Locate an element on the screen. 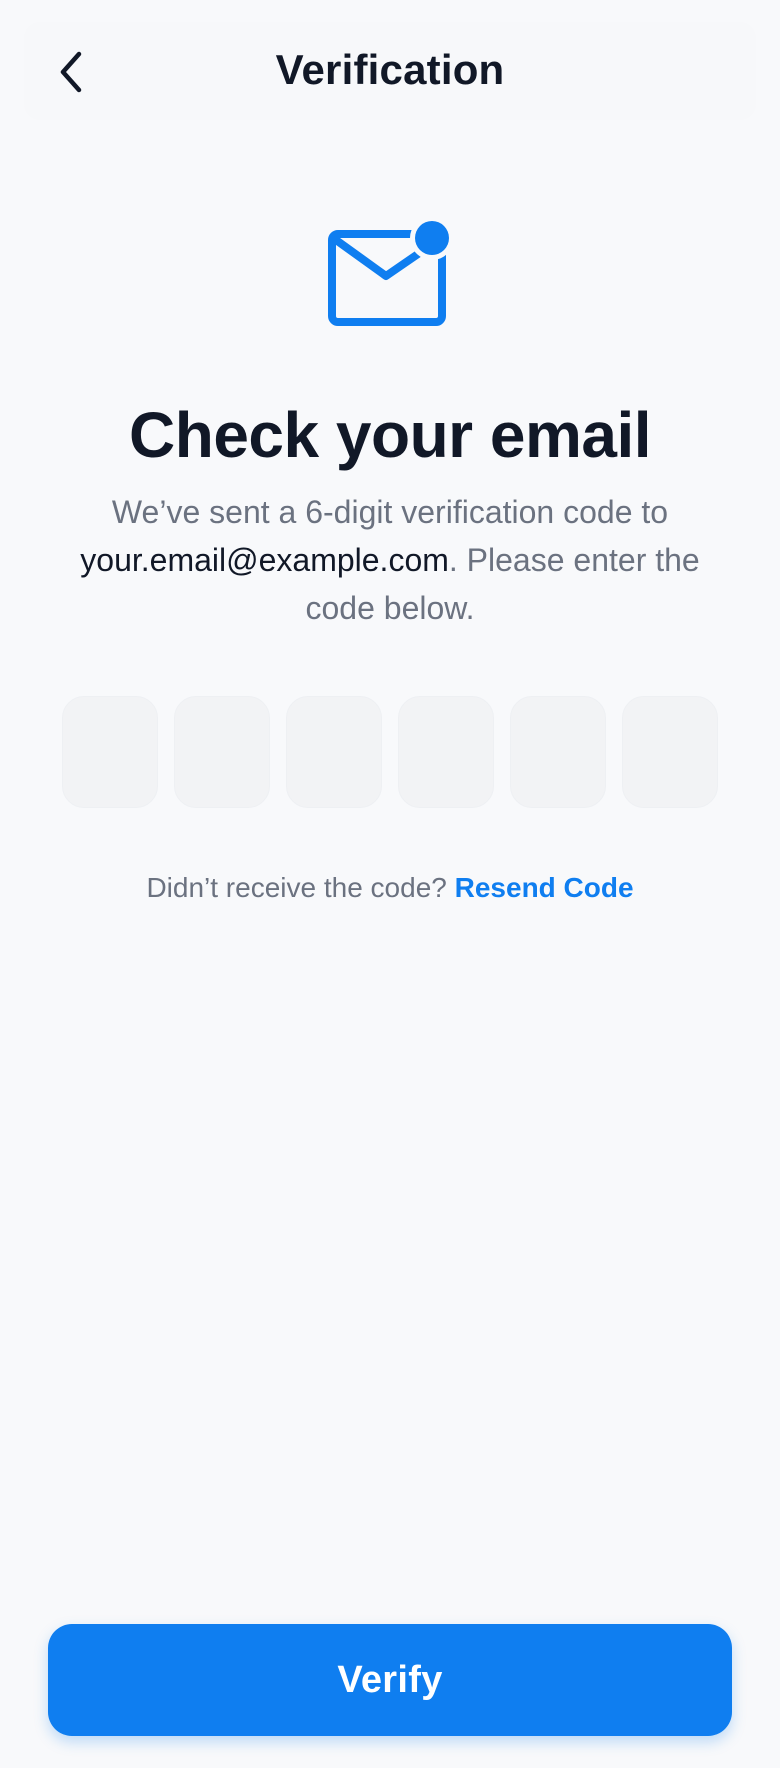 Image resolution: width=780 pixels, height=1768 pixels. verify-button: Verify is located at coordinates (390, 1680).